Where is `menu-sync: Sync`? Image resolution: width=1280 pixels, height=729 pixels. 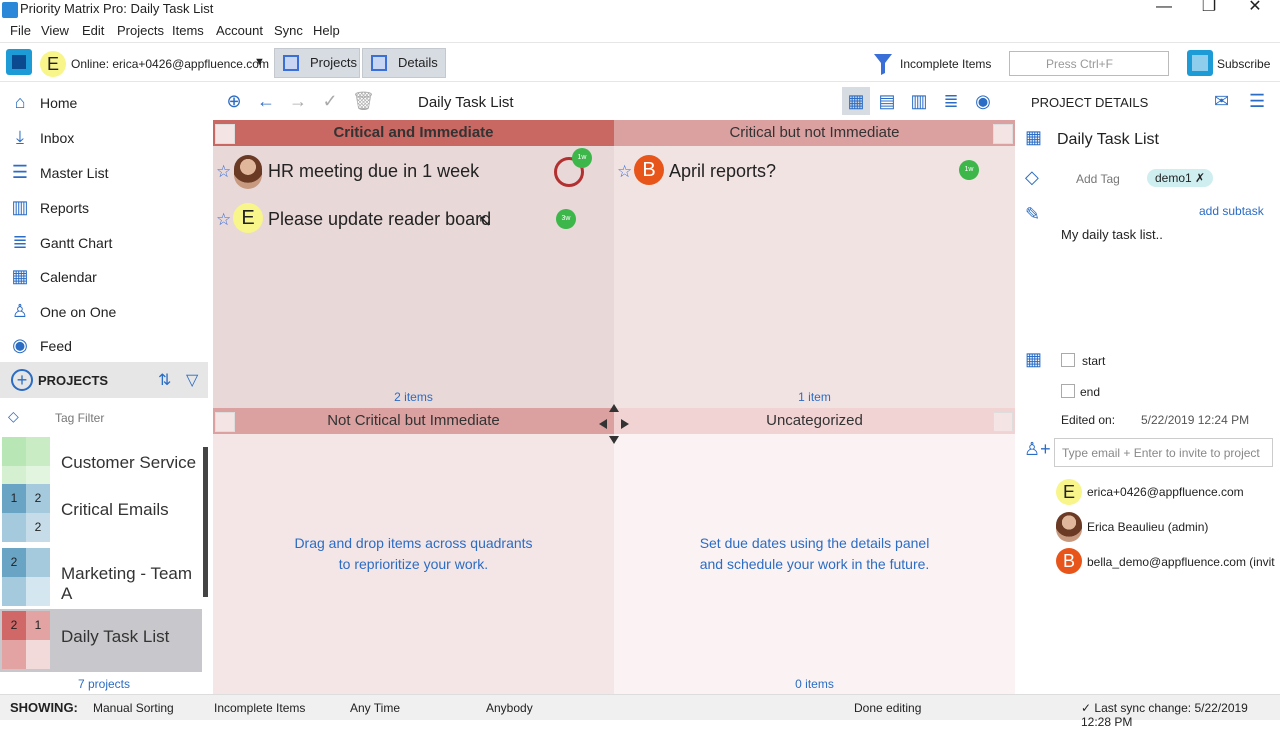 menu-sync: Sync is located at coordinates (288, 30).